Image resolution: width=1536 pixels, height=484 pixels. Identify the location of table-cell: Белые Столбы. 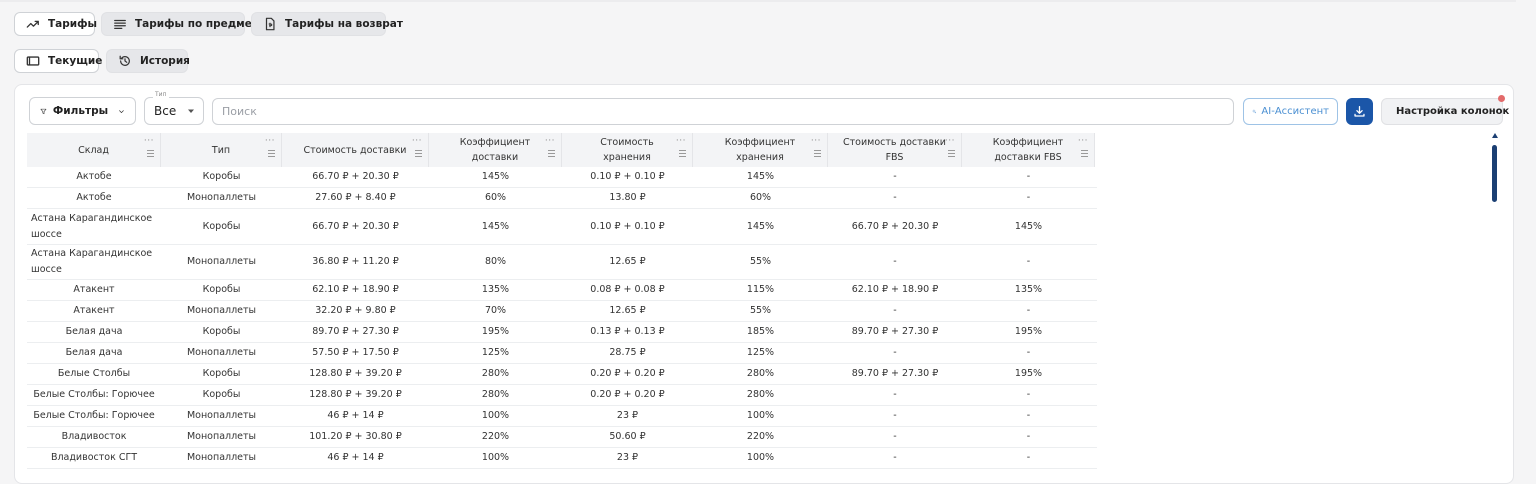
(94, 373).